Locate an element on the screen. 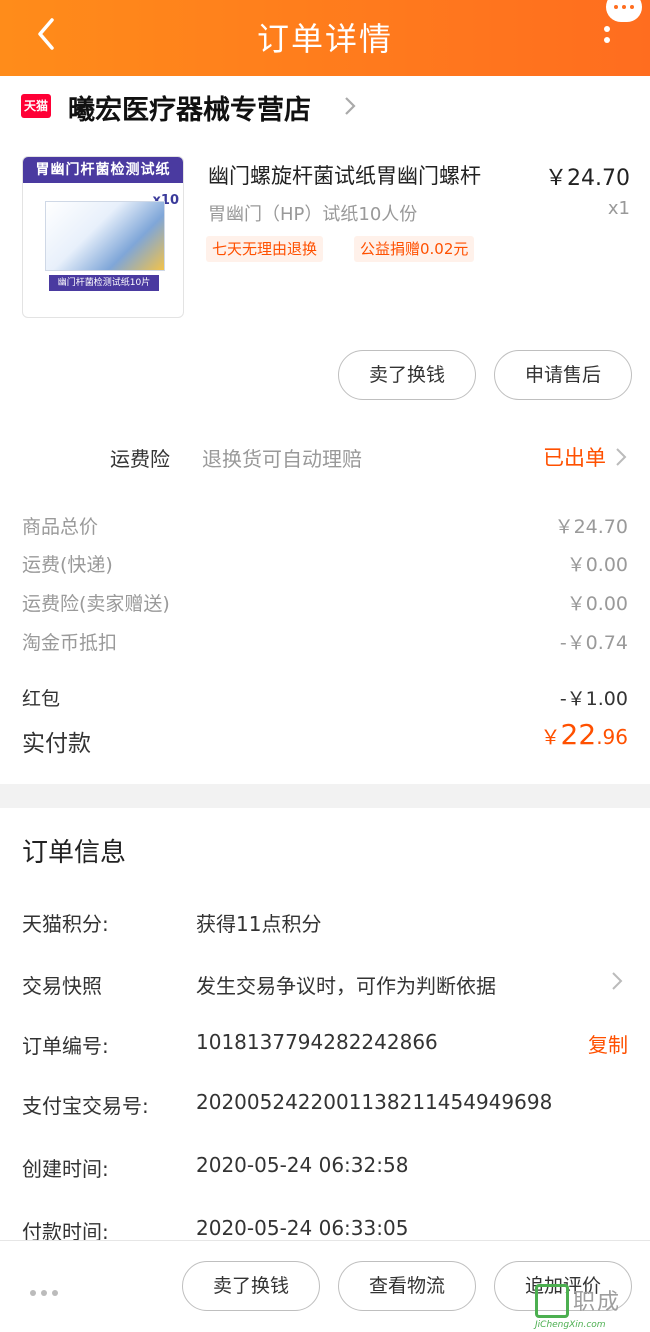 The width and height of the screenshot is (650, 1332). product-sku: 胃幽门（HP）试纸10人份 is located at coordinates (313, 214).